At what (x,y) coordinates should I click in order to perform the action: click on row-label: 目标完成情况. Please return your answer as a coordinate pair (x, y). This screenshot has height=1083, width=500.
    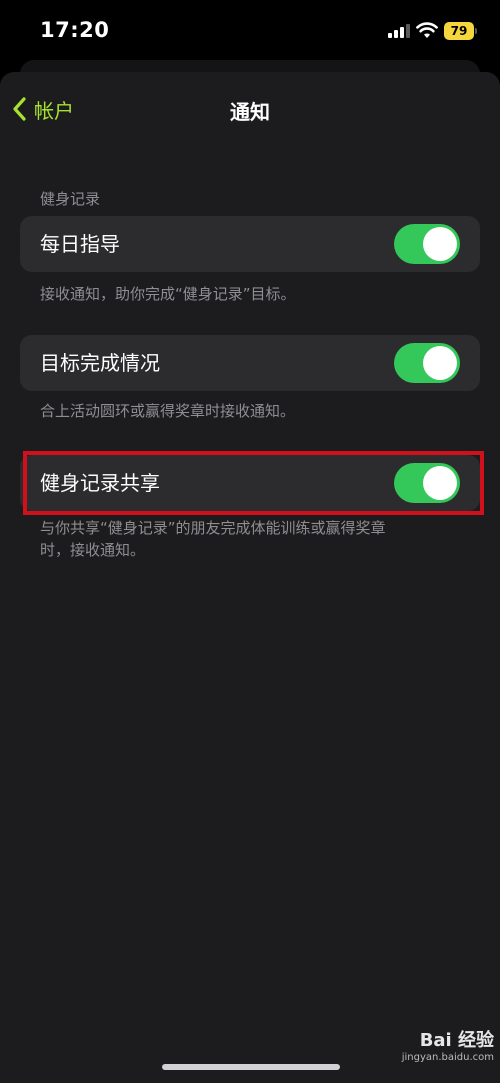
    Looking at the image, I should click on (100, 363).